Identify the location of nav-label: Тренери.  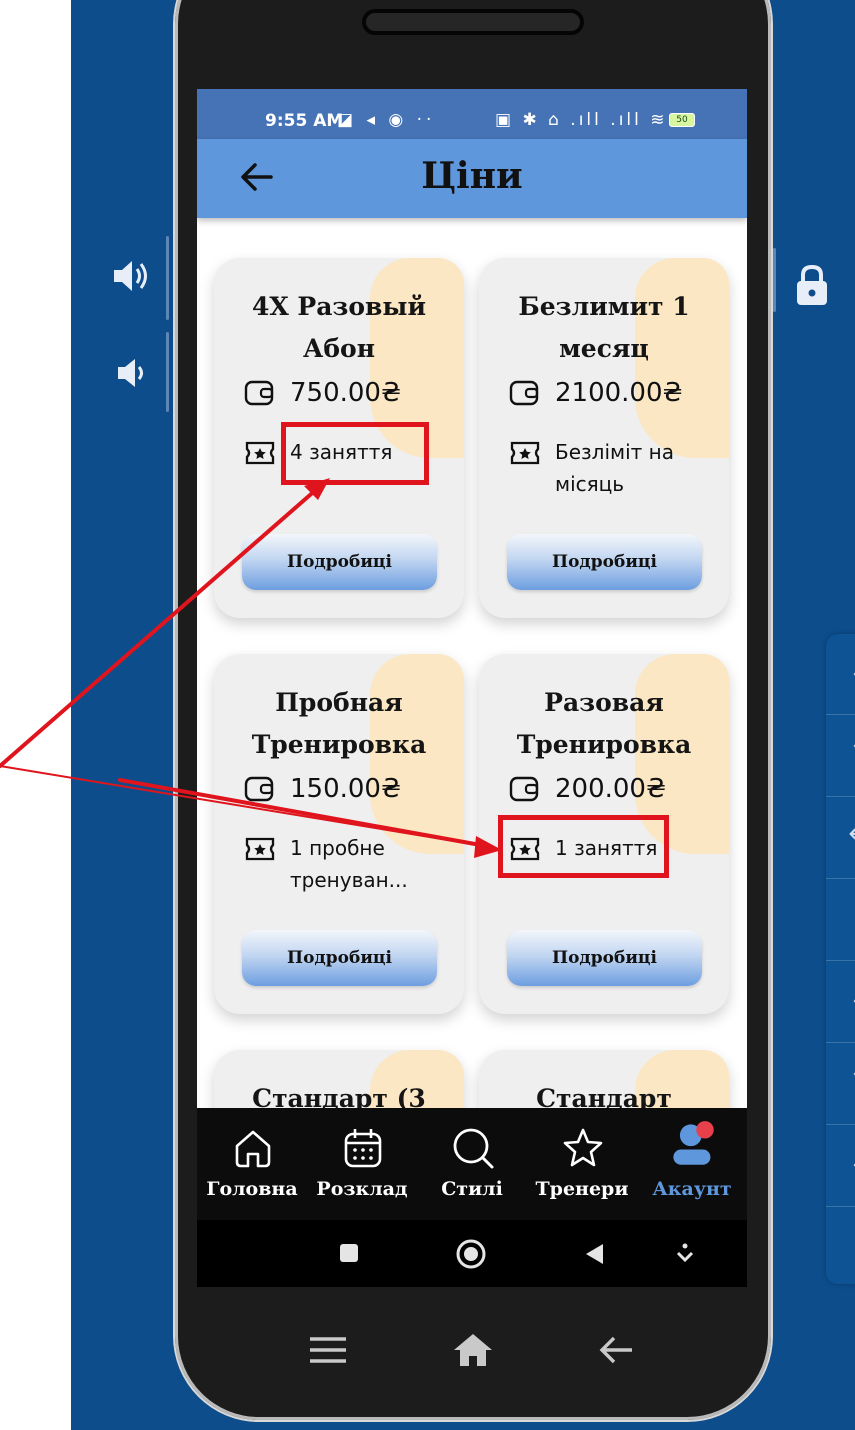
(582, 1189).